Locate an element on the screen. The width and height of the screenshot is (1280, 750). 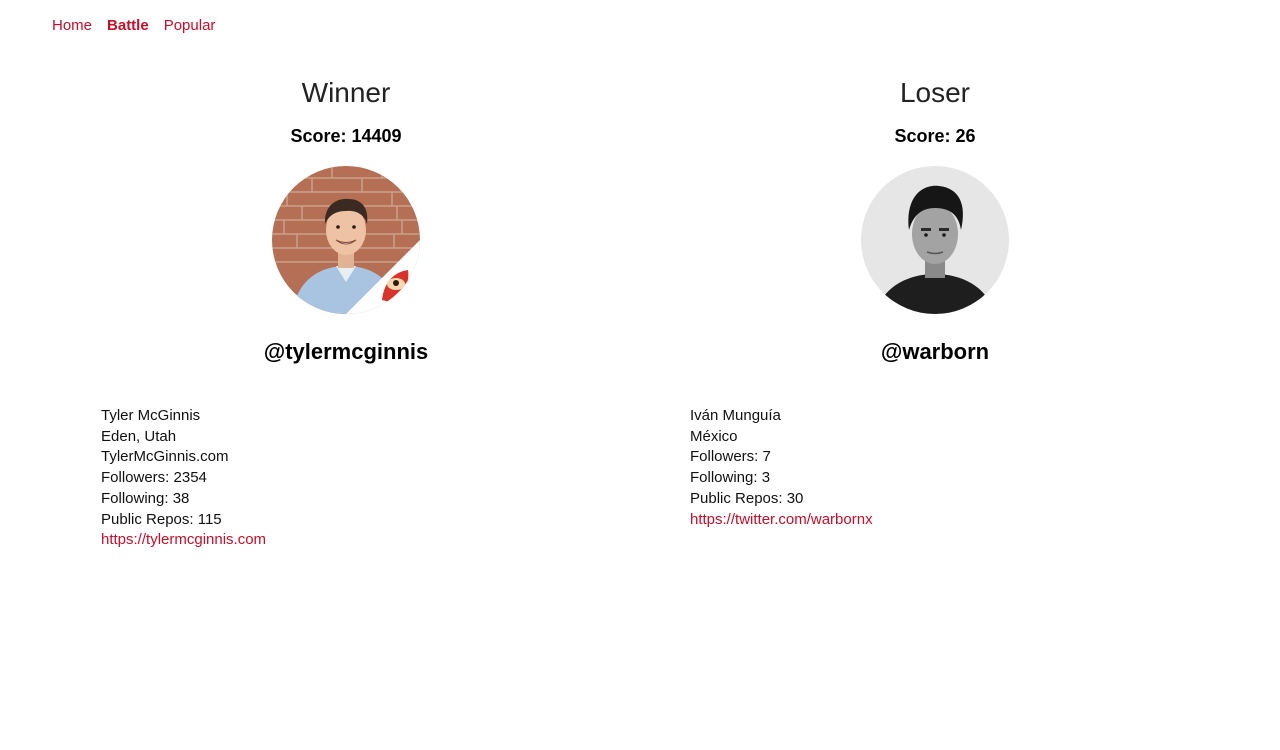
winner-following: Following: 38 is located at coordinates (145, 498).